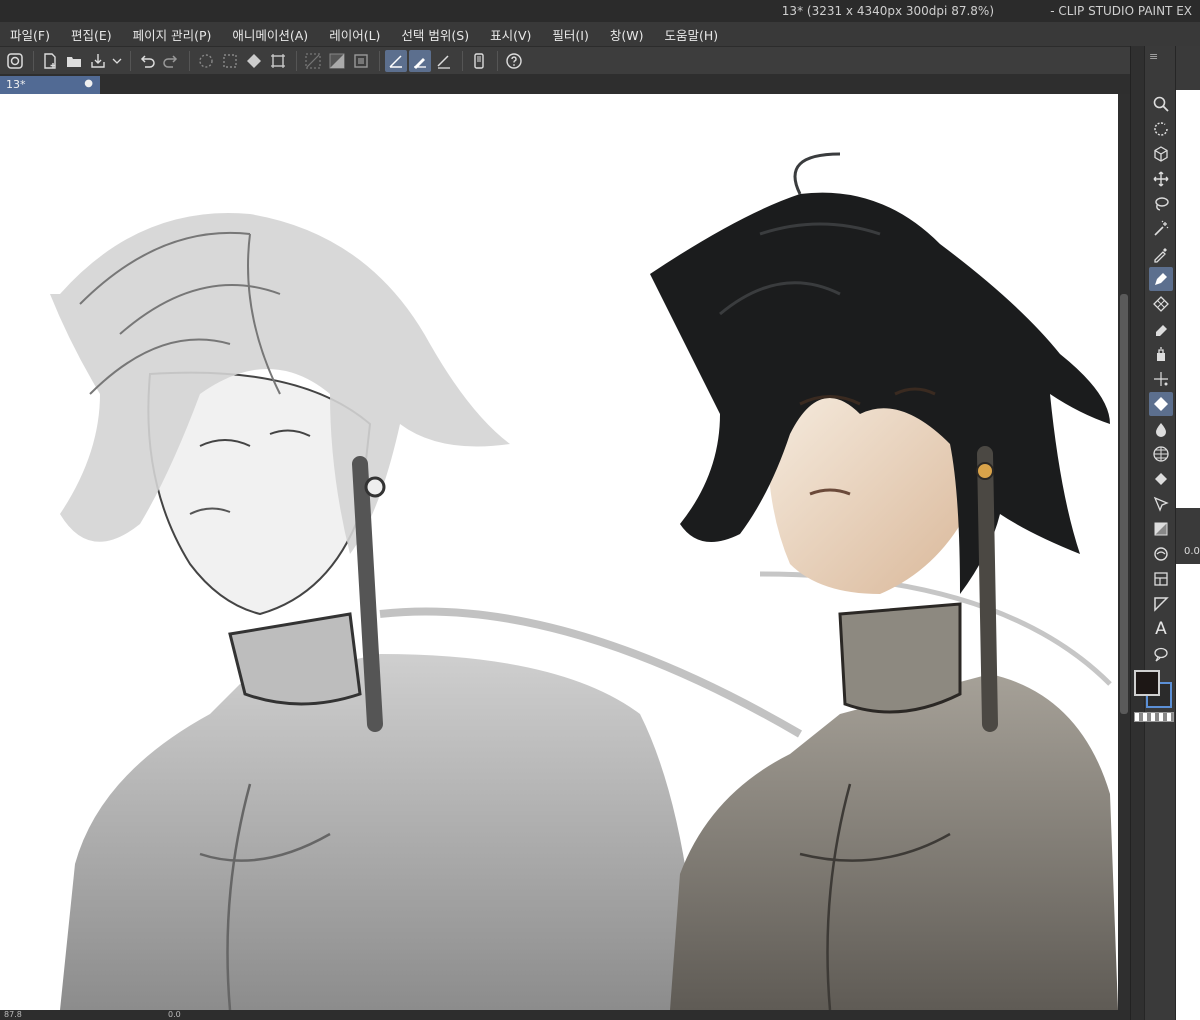 The height and width of the screenshot is (1020, 1200). What do you see at coordinates (1161, 504) in the screenshot?
I see `figure-icon` at bounding box center [1161, 504].